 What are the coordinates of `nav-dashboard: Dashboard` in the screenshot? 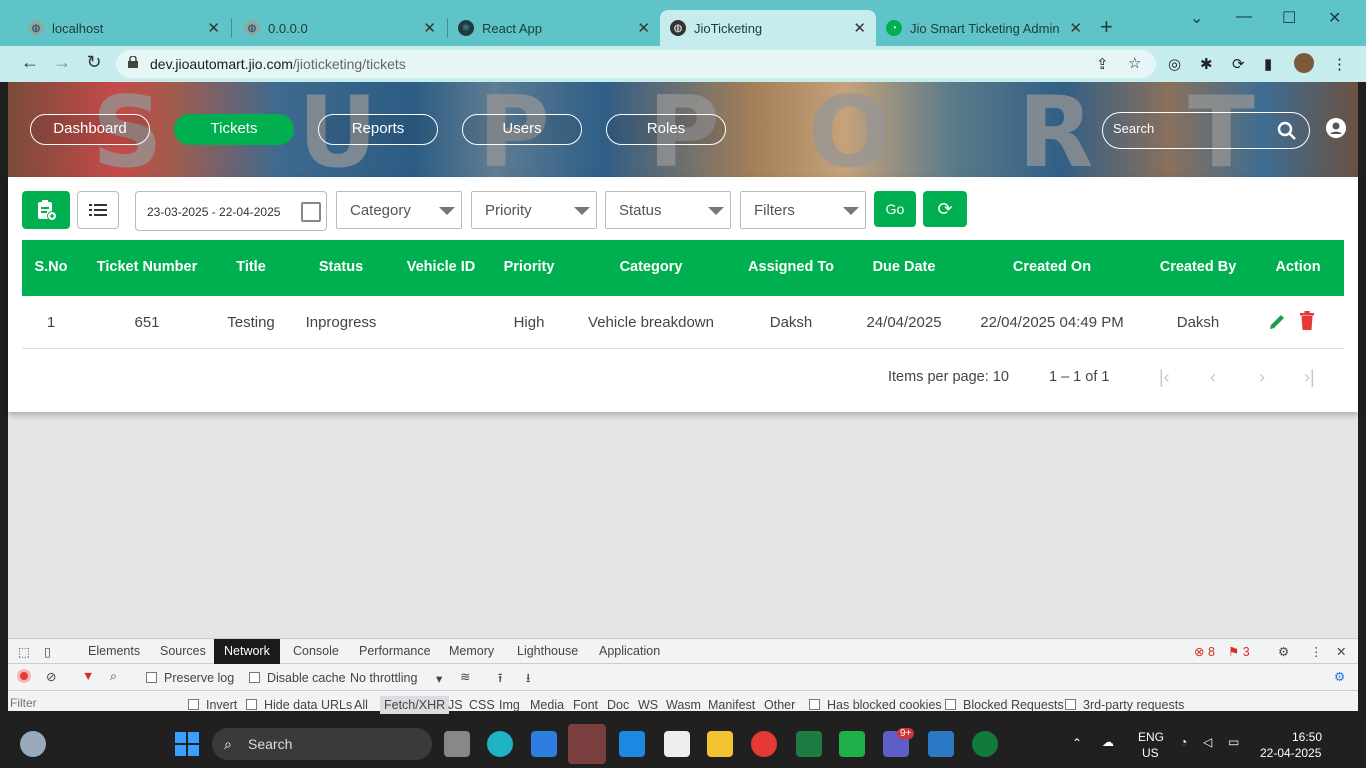 It's located at (90, 129).